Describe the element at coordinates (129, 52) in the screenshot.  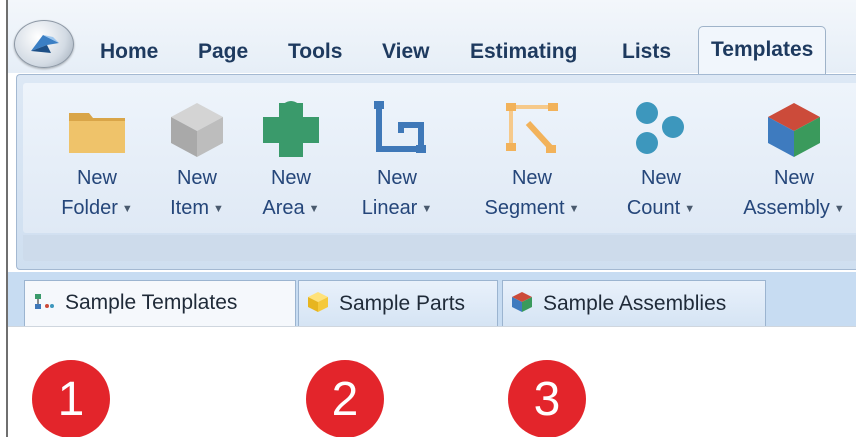
I see `tab-home: Home` at that location.